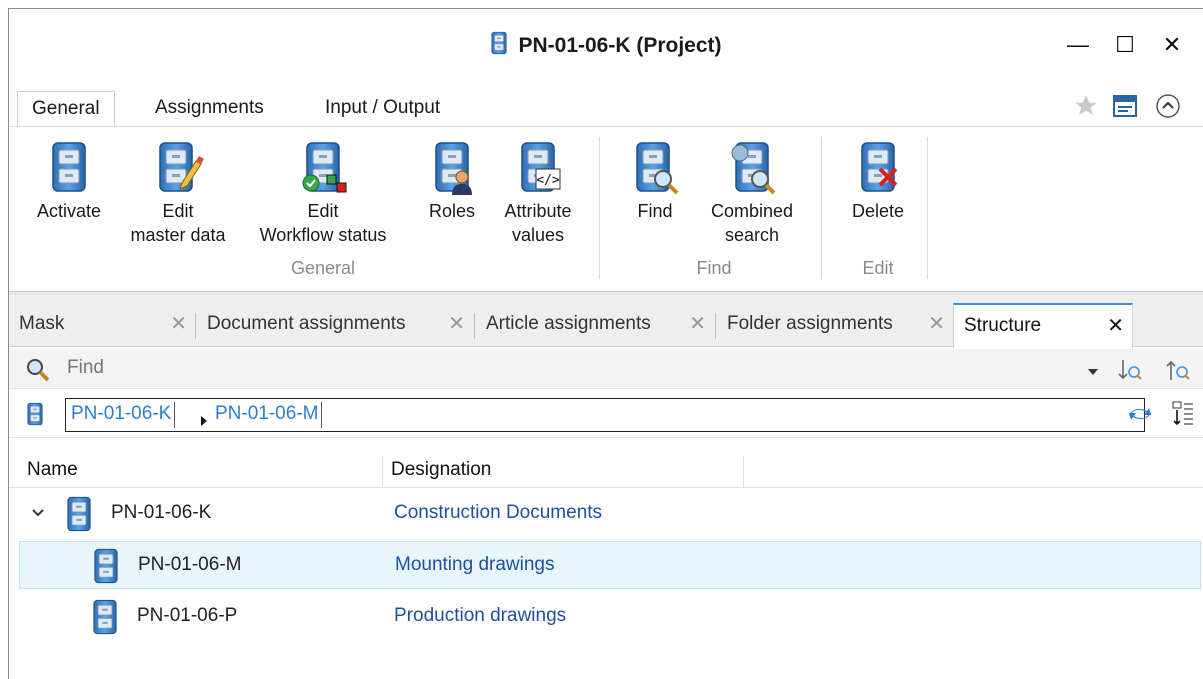 The height and width of the screenshot is (679, 1203). I want to click on tab-article-assignments-label: Article assignments, so click(568, 323).